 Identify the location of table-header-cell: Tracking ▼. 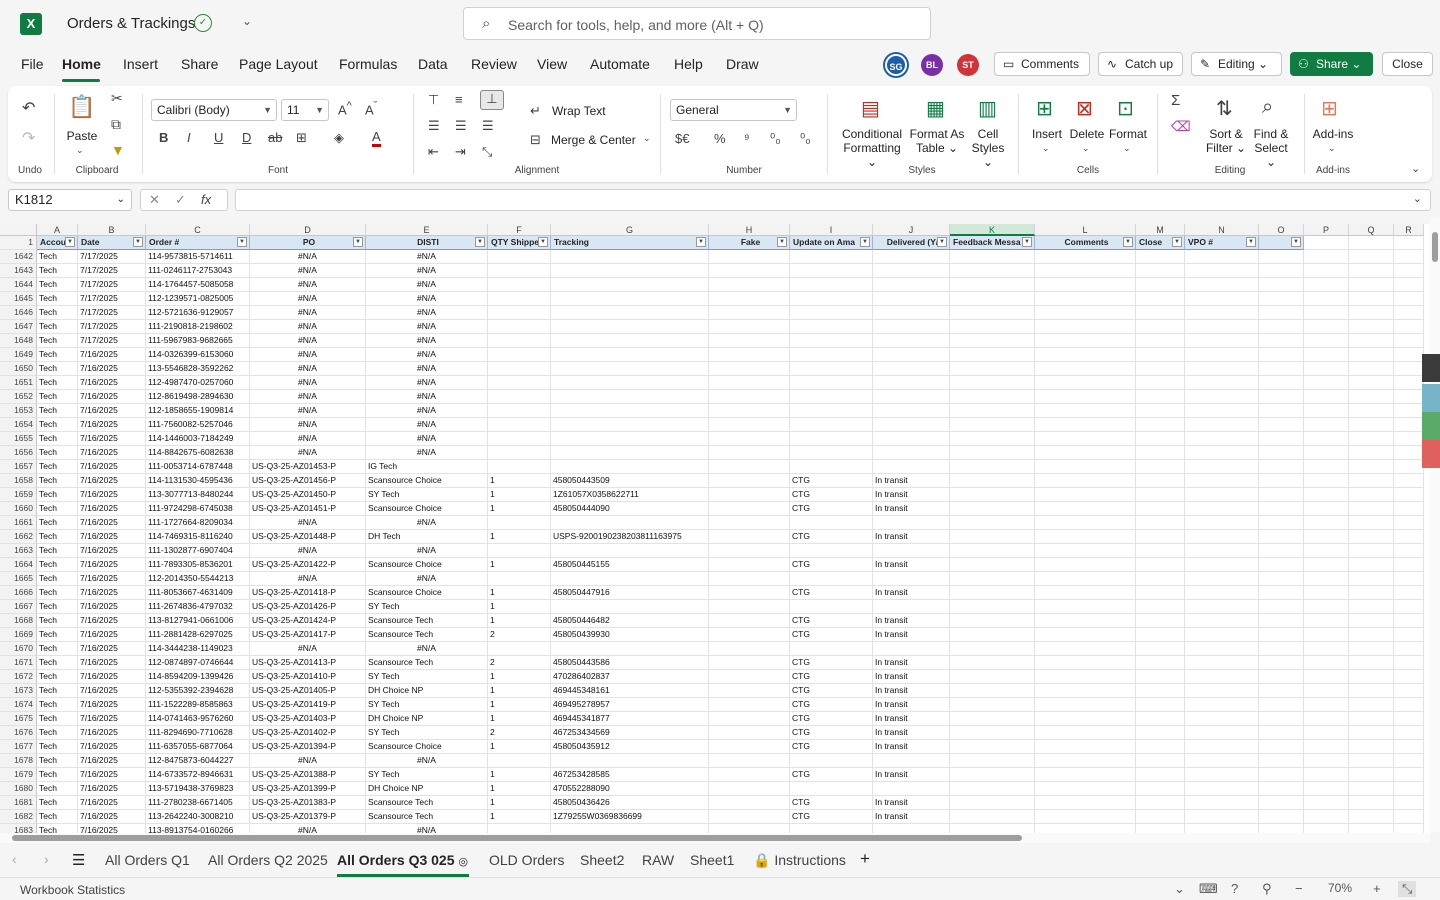
(630, 243).